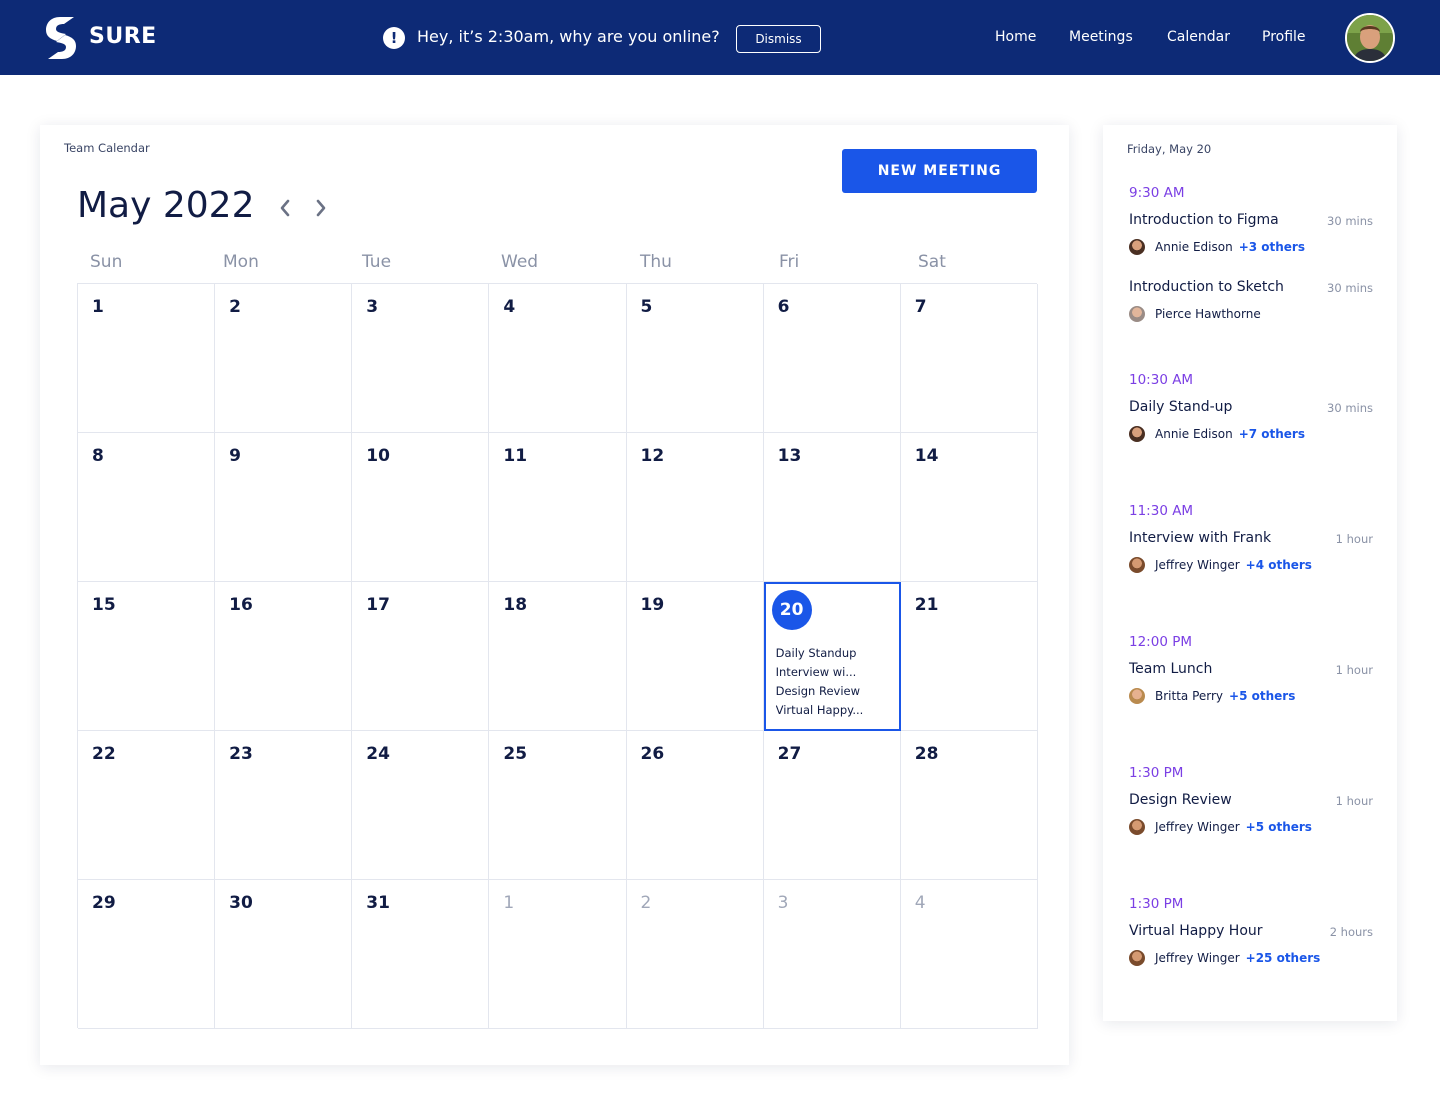  What do you see at coordinates (107, 148) in the screenshot?
I see `card-label: Team Calendar` at bounding box center [107, 148].